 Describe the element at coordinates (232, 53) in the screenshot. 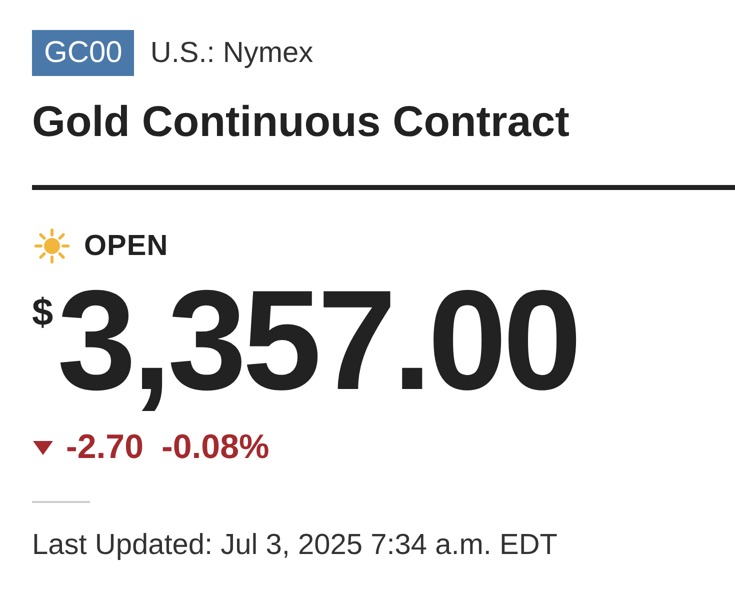

I see `exchange-label: U.S.: Nymex` at that location.